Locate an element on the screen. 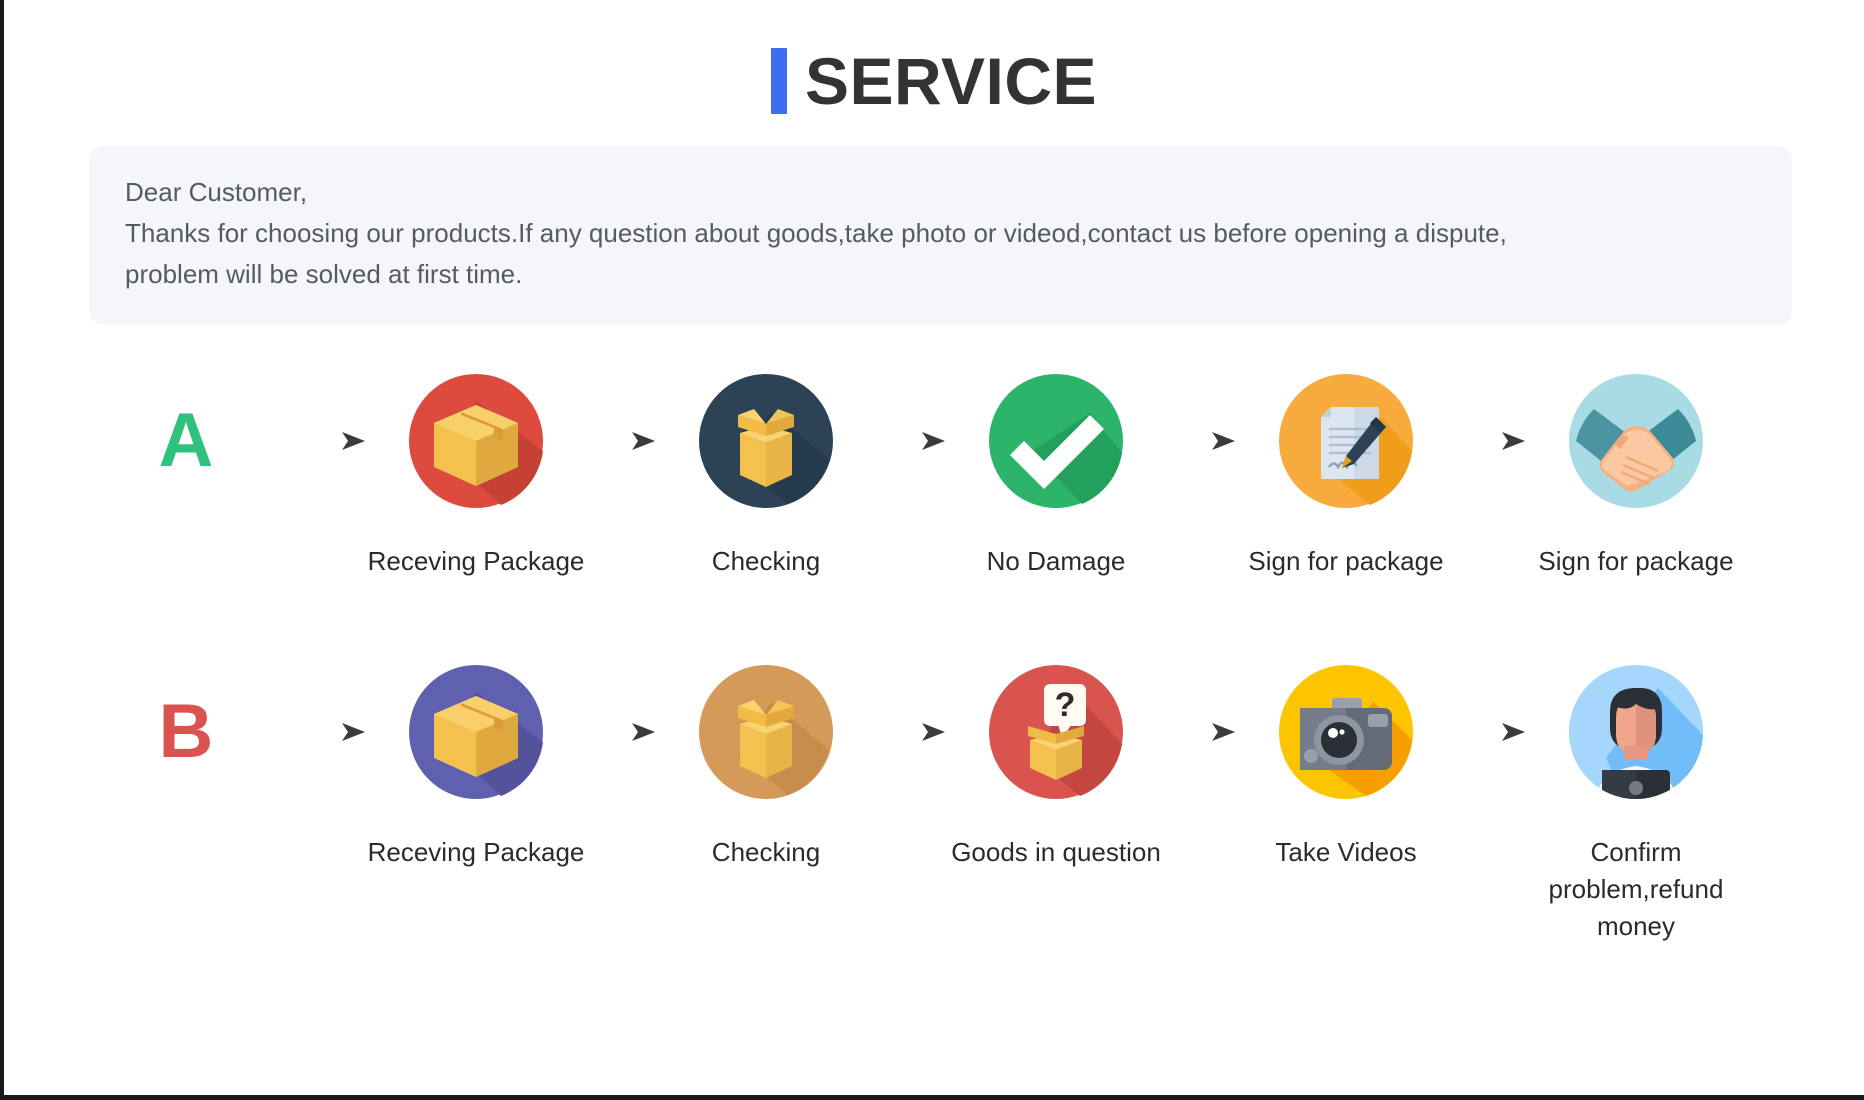 This screenshot has width=1864, height=1100. flow-b-step-1: Receving Package is located at coordinates (476, 765).